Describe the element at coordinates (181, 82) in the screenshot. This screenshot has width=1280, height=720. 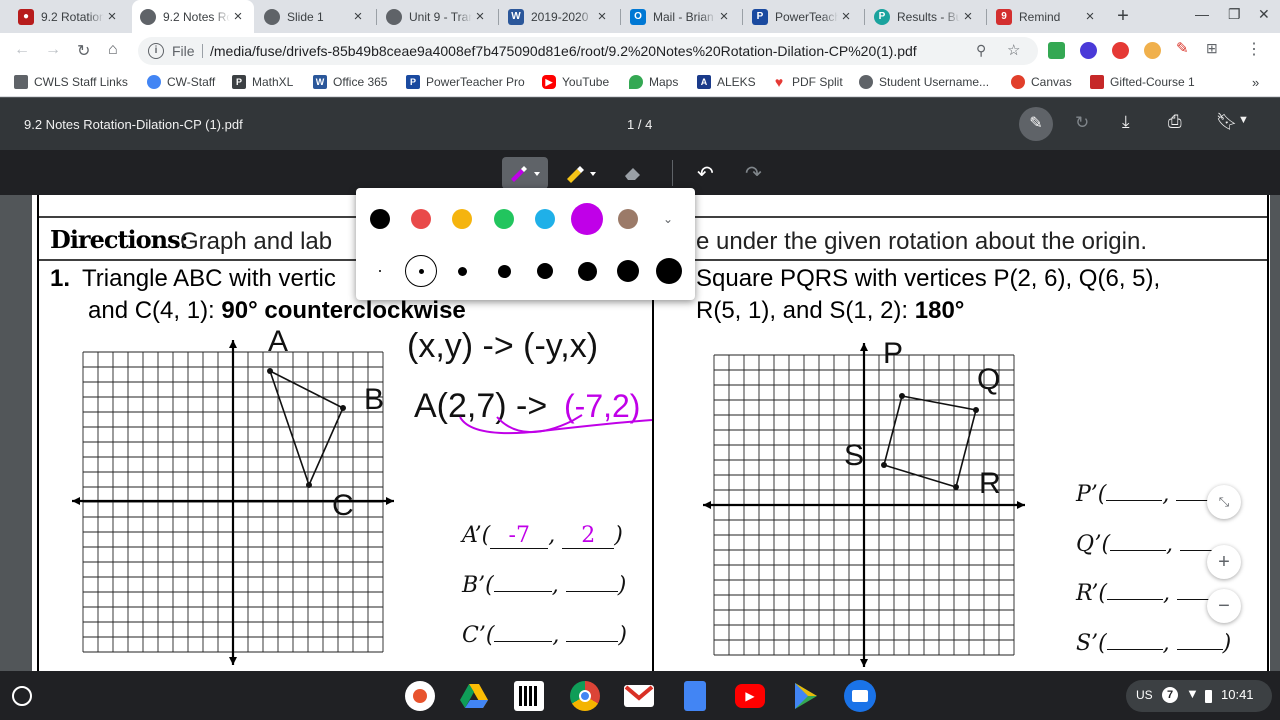
I see `bookmark-cw-staff: CW-Staff` at that location.